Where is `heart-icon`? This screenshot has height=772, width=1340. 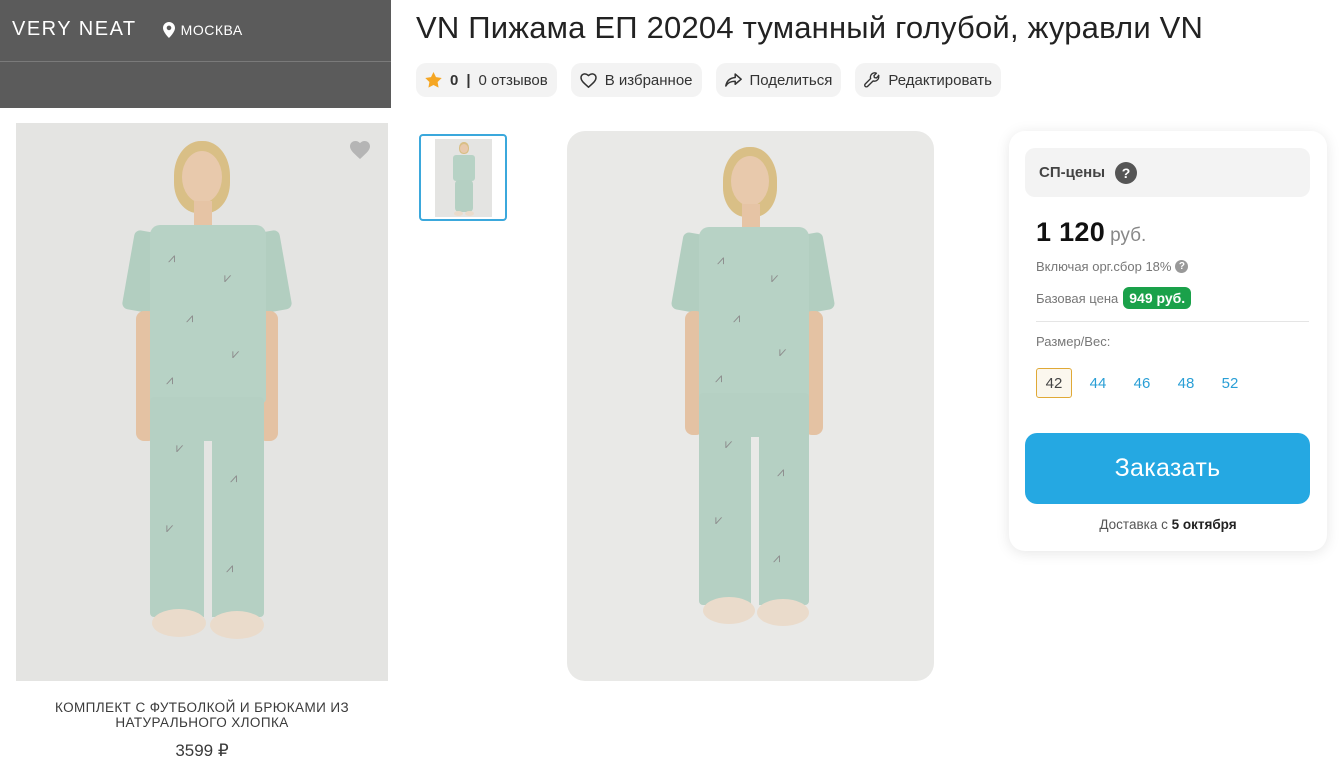 heart-icon is located at coordinates (360, 152).